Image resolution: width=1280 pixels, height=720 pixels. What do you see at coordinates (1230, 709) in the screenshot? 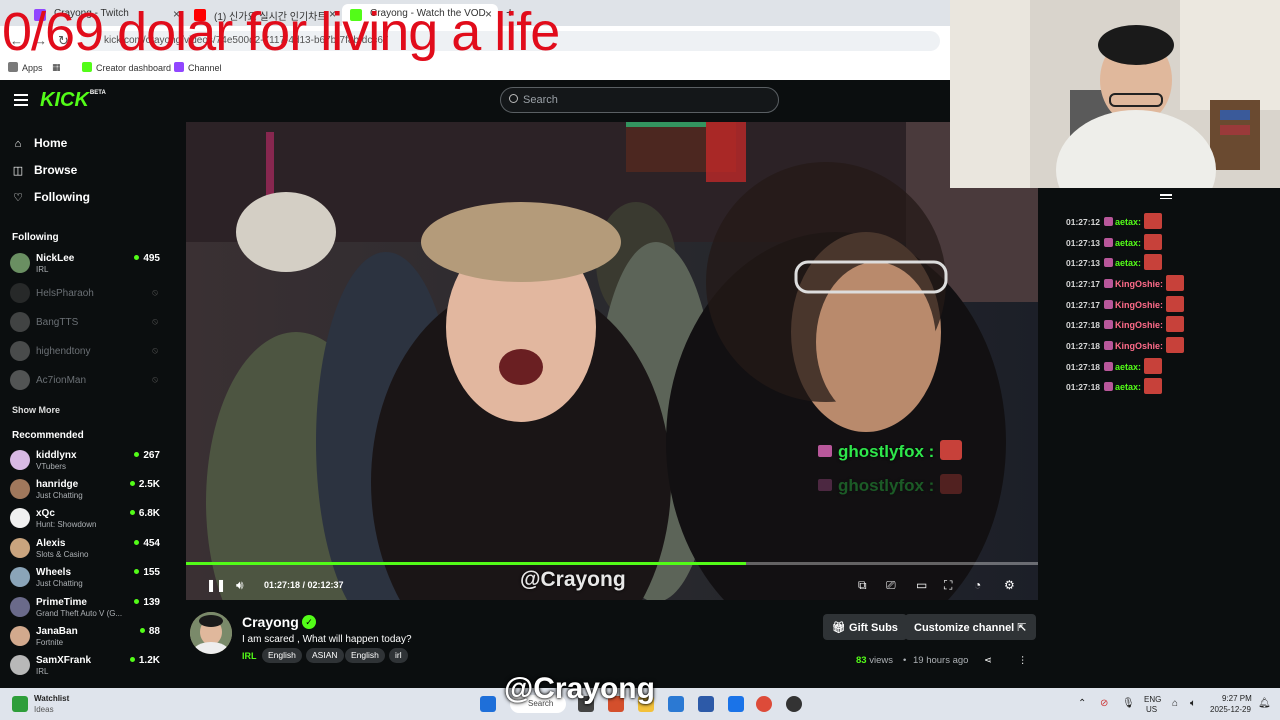
I see `clock-date: 2025-12-29` at bounding box center [1230, 709].